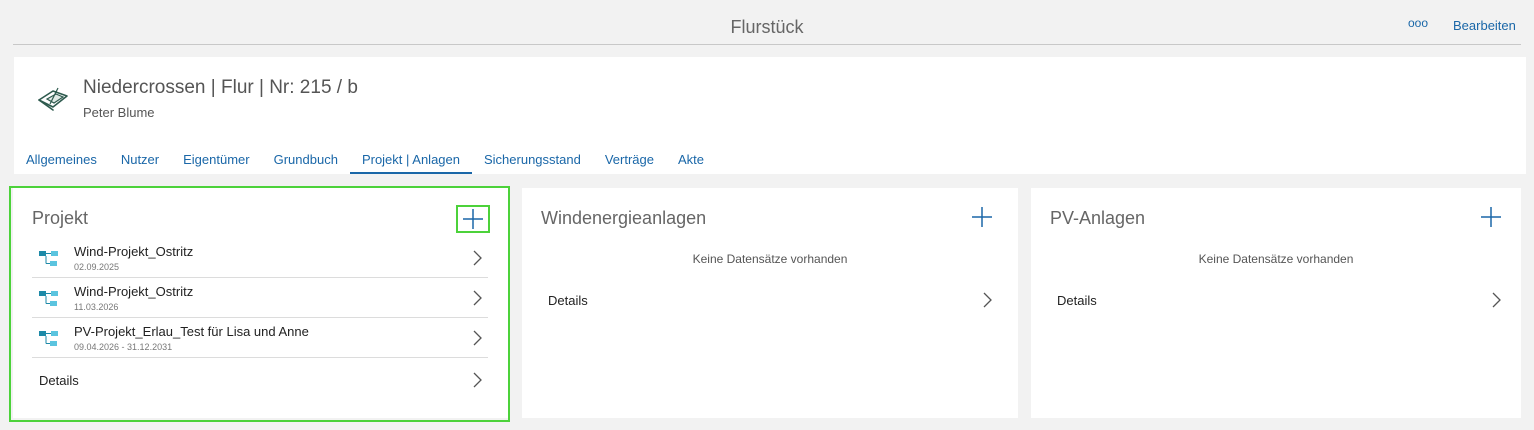 The width and height of the screenshot is (1534, 430). I want to click on page-title: Flurstück, so click(767, 27).